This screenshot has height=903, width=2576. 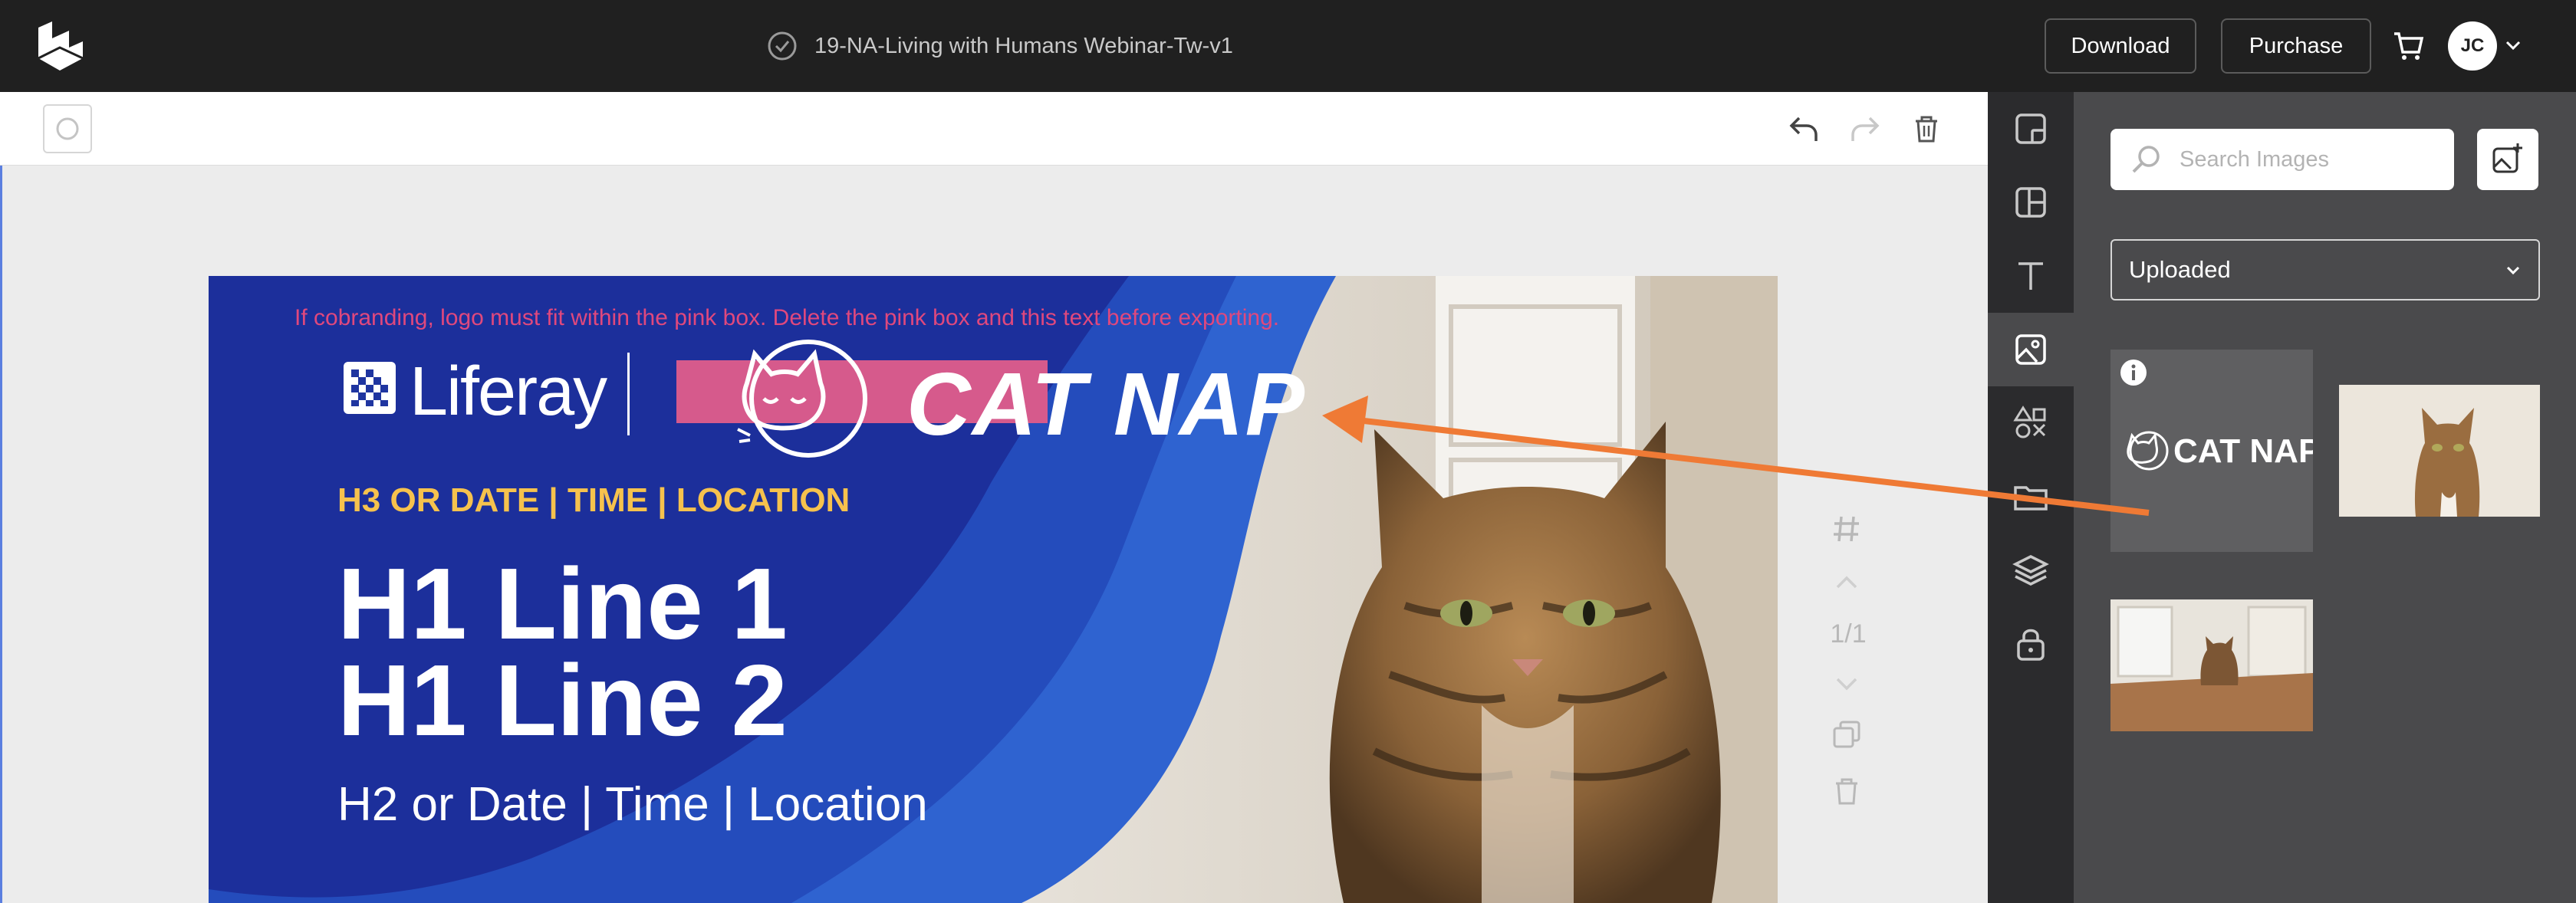 What do you see at coordinates (2408, 46) in the screenshot?
I see `cart-icon` at bounding box center [2408, 46].